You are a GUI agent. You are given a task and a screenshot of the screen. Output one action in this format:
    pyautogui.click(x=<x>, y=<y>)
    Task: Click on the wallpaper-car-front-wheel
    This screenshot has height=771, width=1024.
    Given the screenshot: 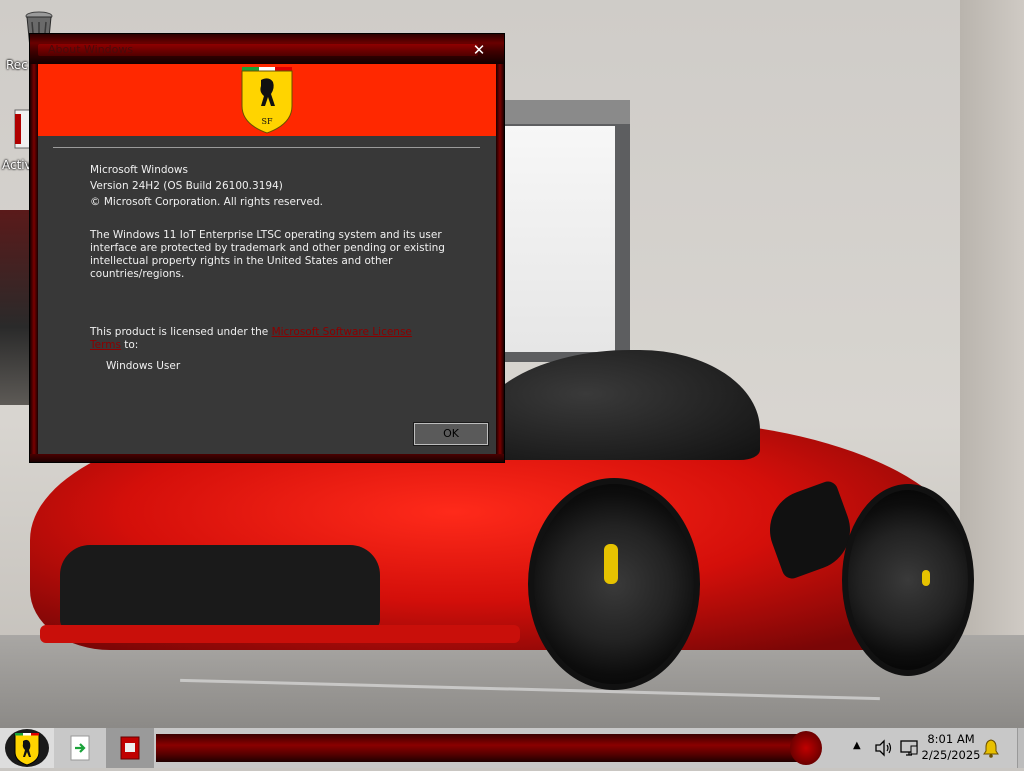 What is the action you would take?
    pyautogui.click(x=614, y=584)
    